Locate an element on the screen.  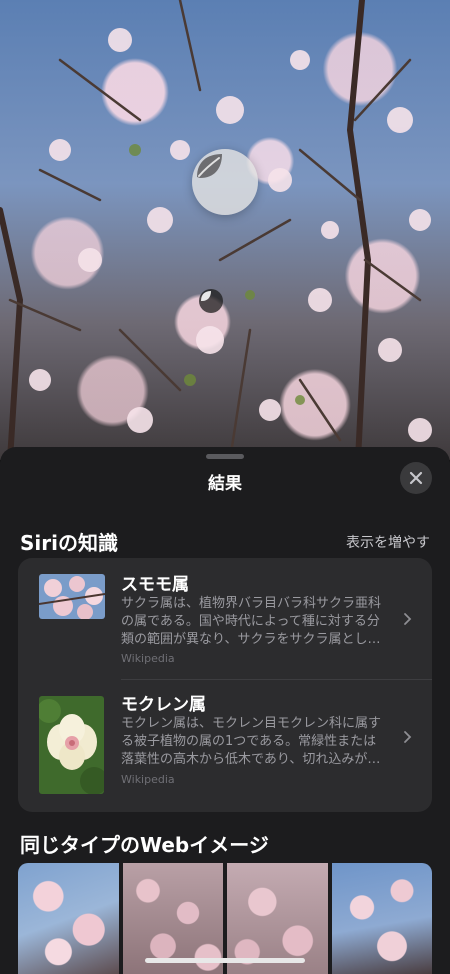
sheet-grabber is located at coordinates (225, 456).